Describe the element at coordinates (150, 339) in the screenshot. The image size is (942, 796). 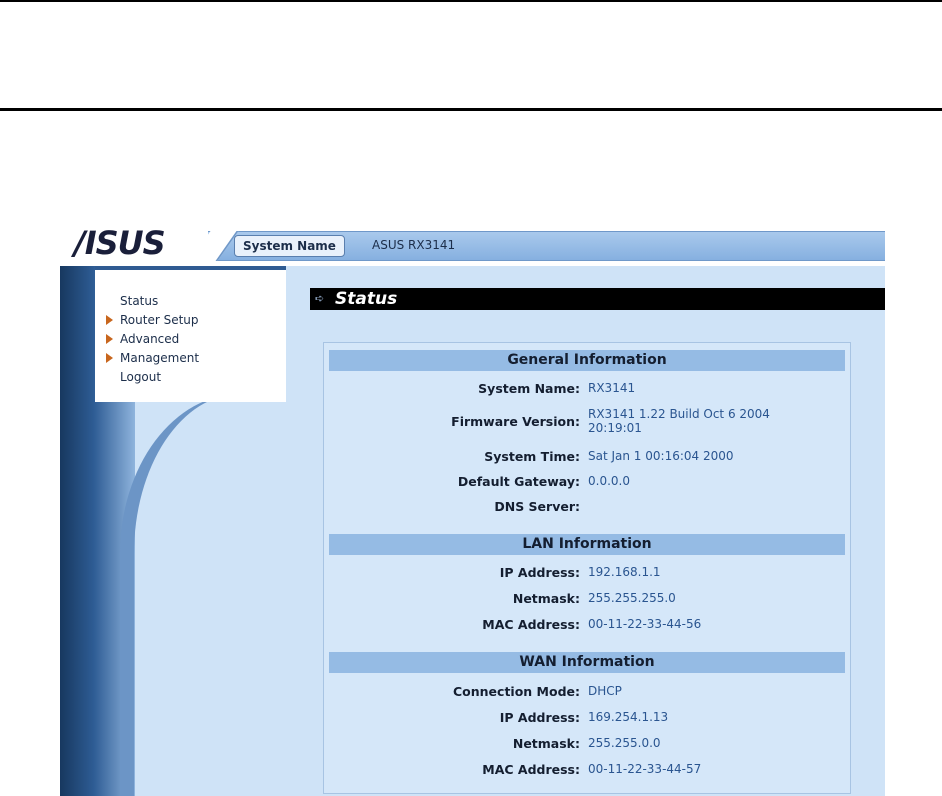
I see `menu-item-label: Advanced` at that location.